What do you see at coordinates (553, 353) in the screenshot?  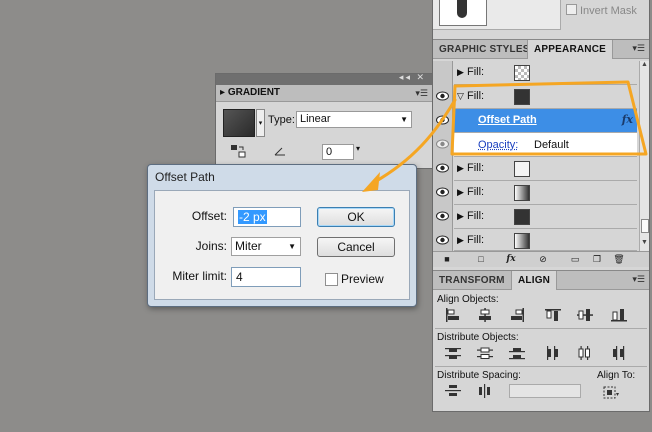 I see `distribute-left-icon` at bounding box center [553, 353].